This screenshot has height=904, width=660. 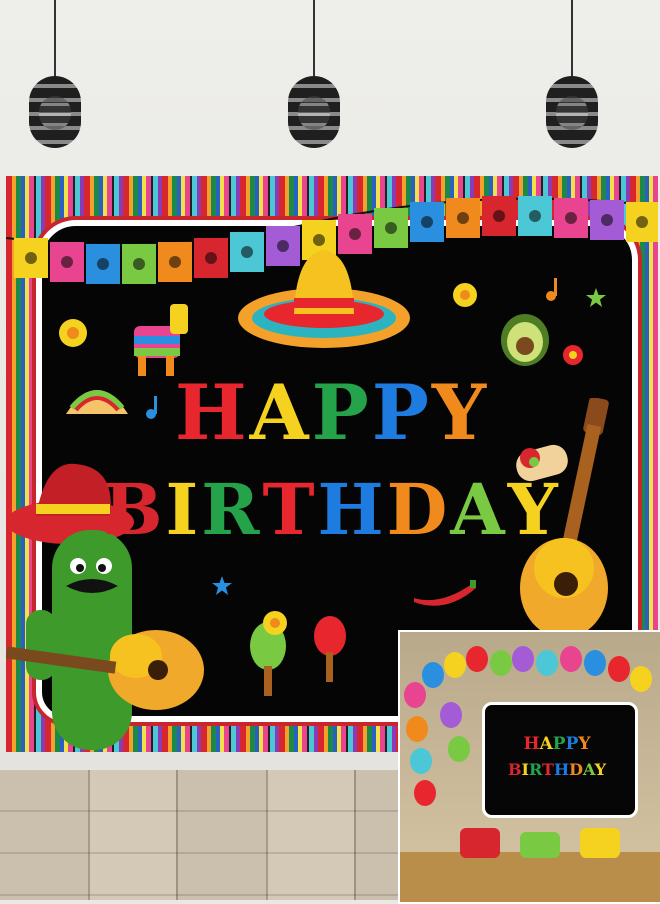 What do you see at coordinates (525, 340) in the screenshot?
I see `avocado-icon` at bounding box center [525, 340].